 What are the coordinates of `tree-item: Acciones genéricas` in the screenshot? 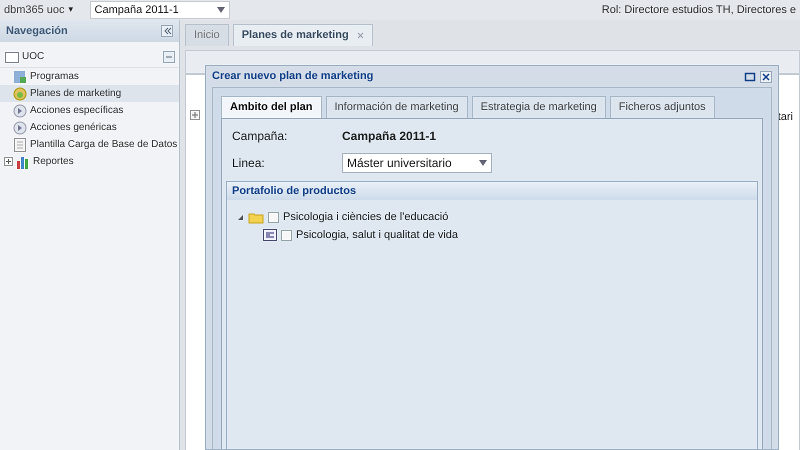 It's located at (73, 127).